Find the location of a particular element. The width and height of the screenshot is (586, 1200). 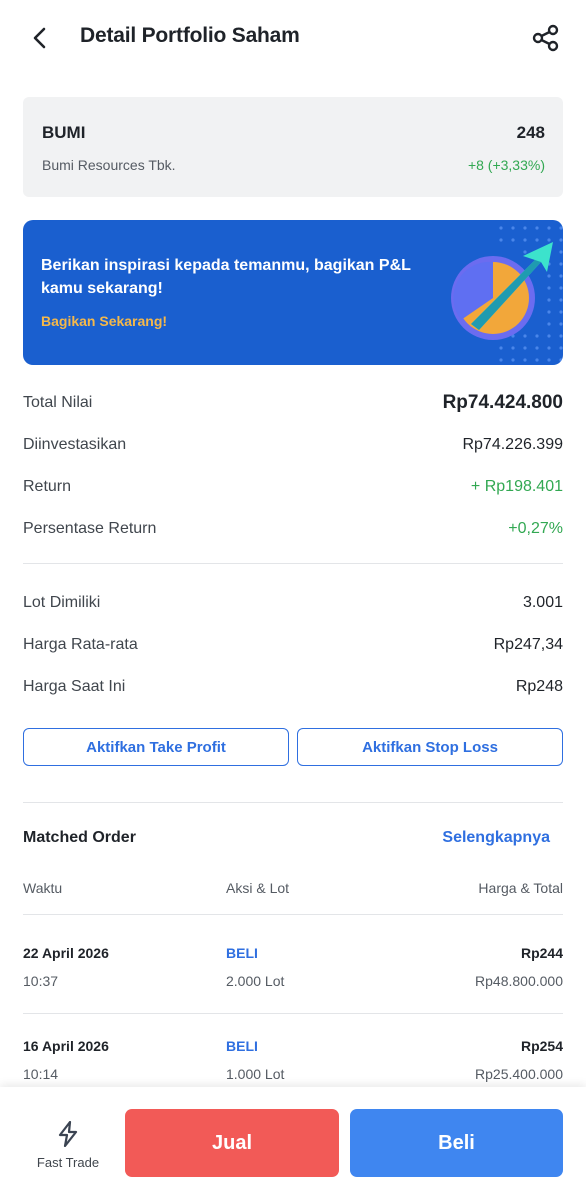

order-date: 22 April 2026 is located at coordinates (66, 953).